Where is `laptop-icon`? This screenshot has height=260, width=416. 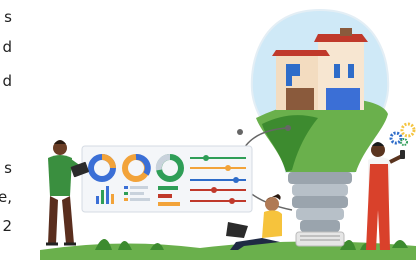
laptop-icon is located at coordinates (237, 230).